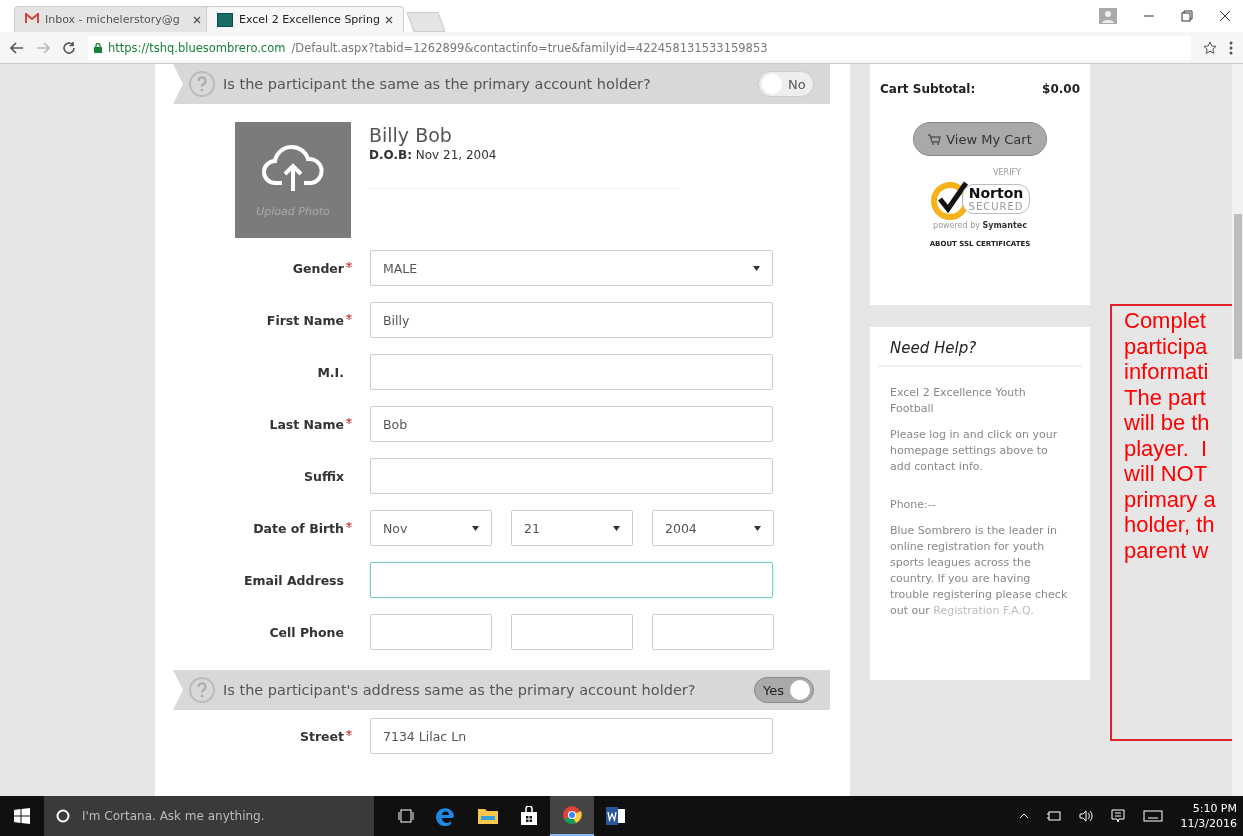 The width and height of the screenshot is (1243, 836). What do you see at coordinates (784, 690) in the screenshot?
I see `toggle-switch: Yes` at bounding box center [784, 690].